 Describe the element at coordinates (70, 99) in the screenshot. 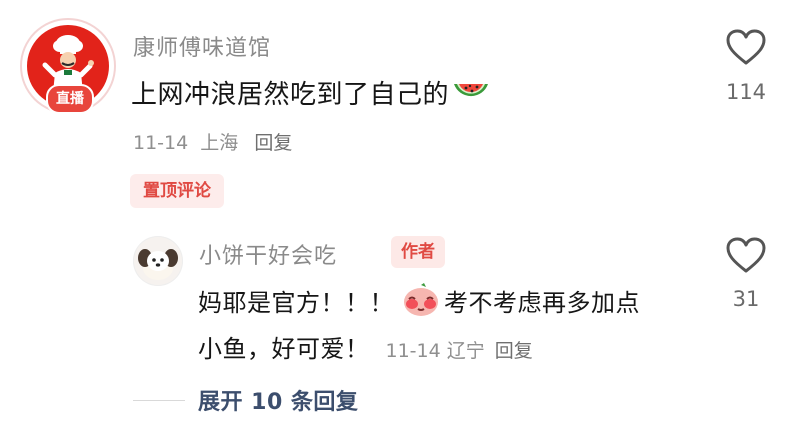

I see `live-badge: 直播` at that location.